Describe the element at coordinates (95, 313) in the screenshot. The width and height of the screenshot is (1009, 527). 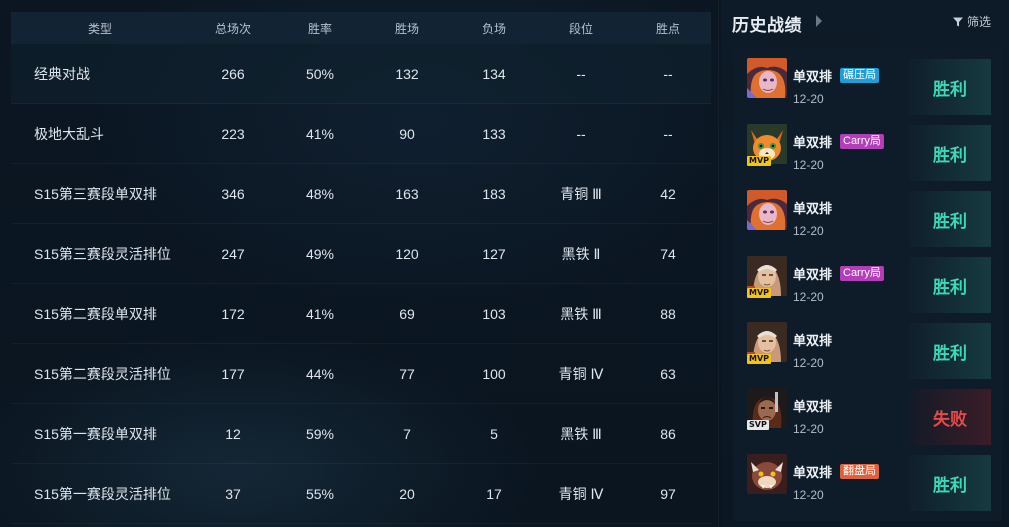
I see `cell-type: S15第二赛段单双排` at that location.